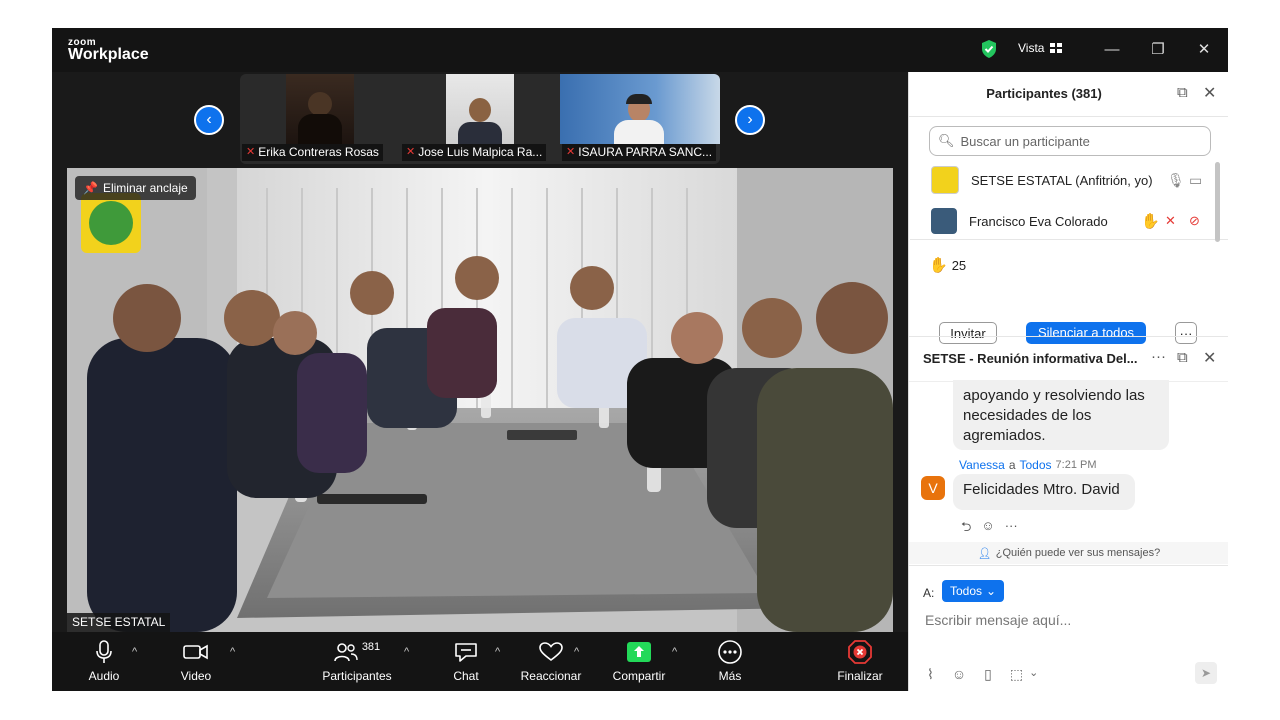 The width and height of the screenshot is (1280, 720). Describe the element at coordinates (1036, 465) in the screenshot. I see `recipient-name: Todos` at that location.